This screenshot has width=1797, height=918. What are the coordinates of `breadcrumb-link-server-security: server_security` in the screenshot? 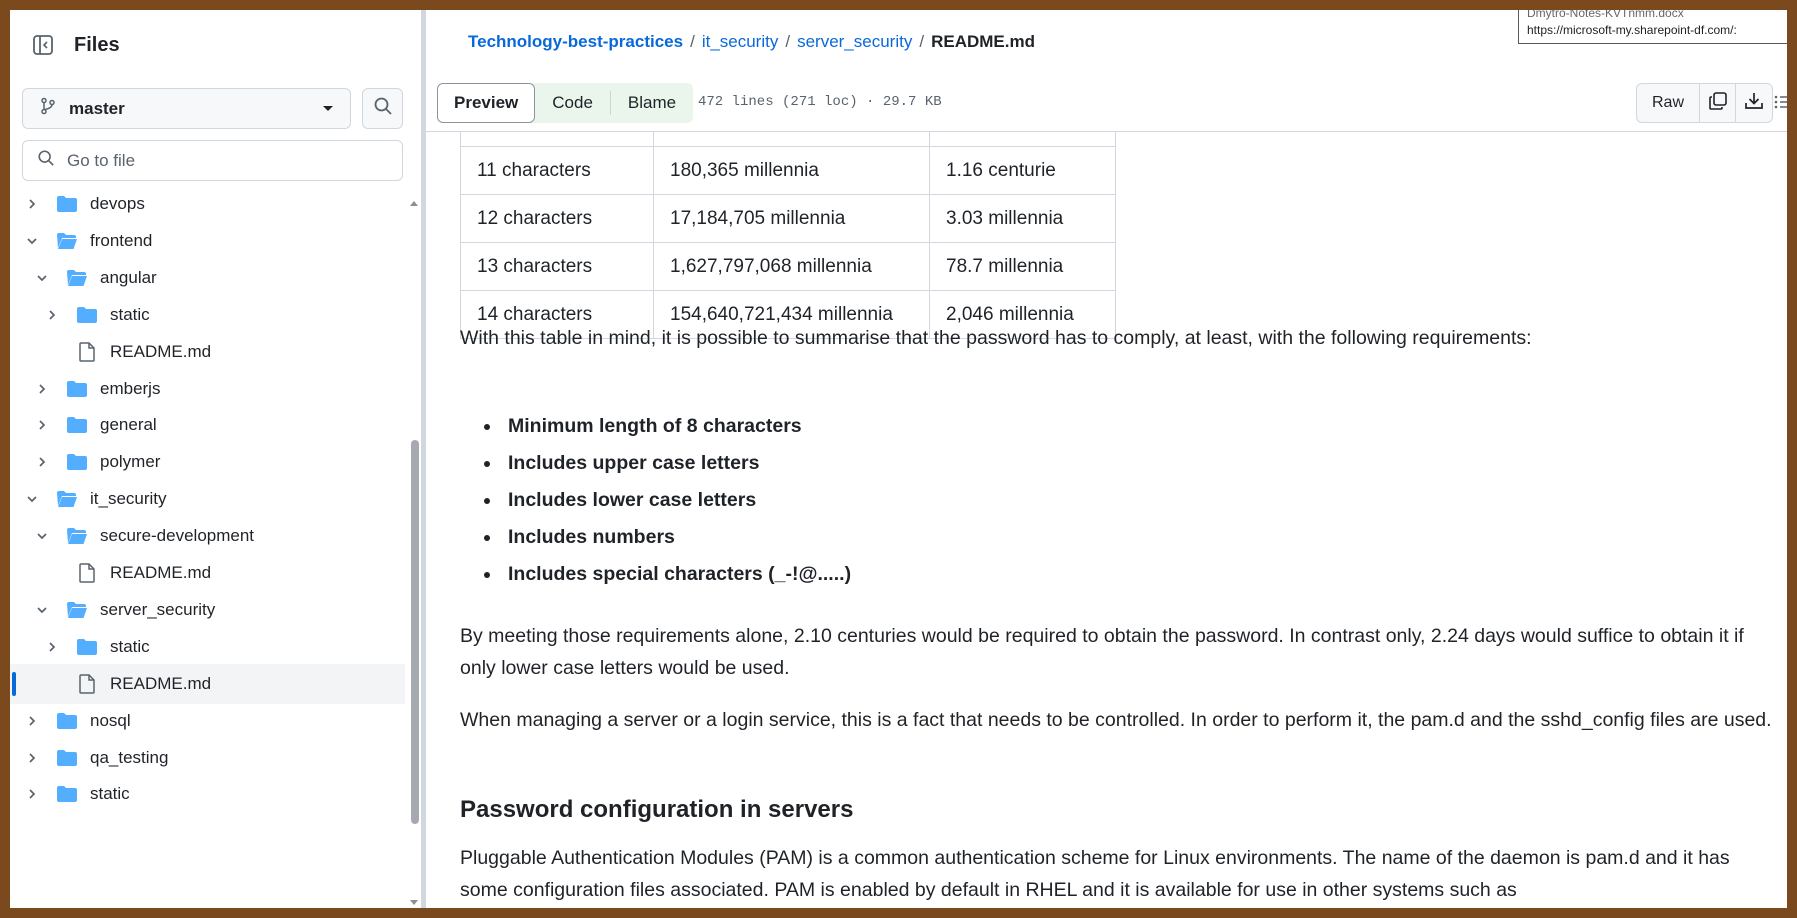 It's located at (854, 42).